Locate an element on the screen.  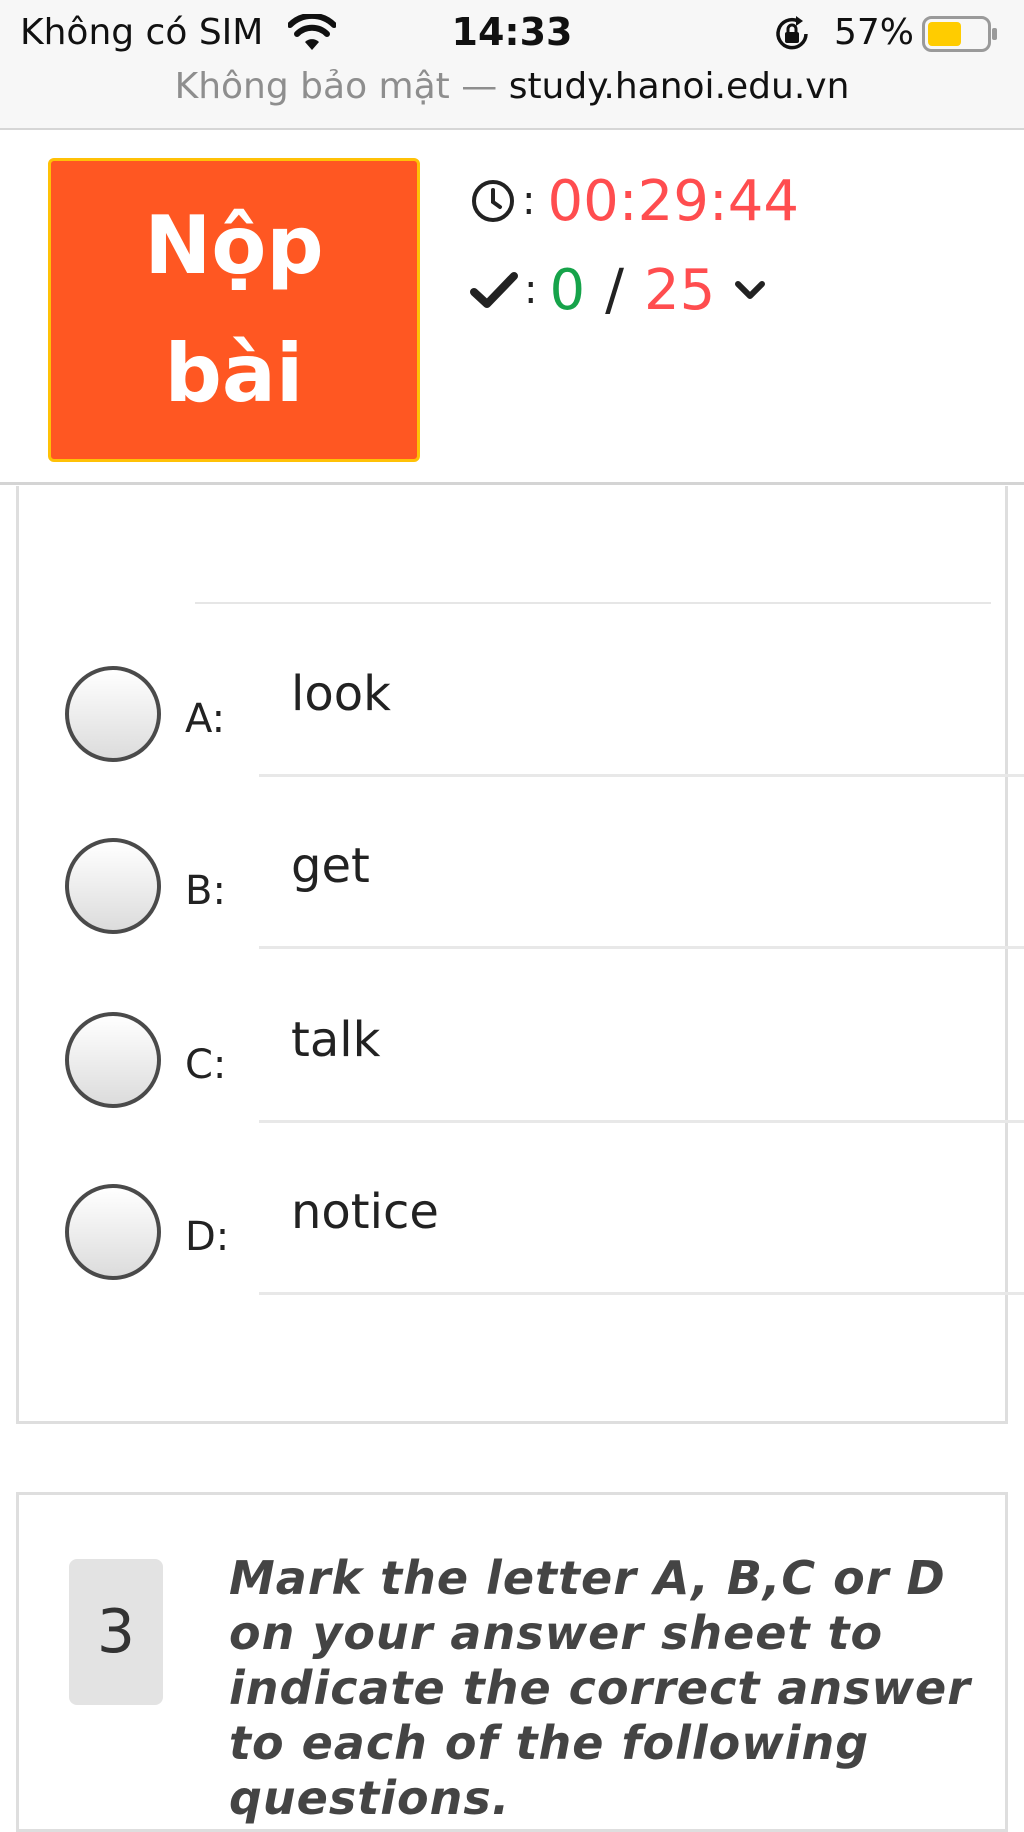
progress-slash: / is located at coordinates (614, 290).